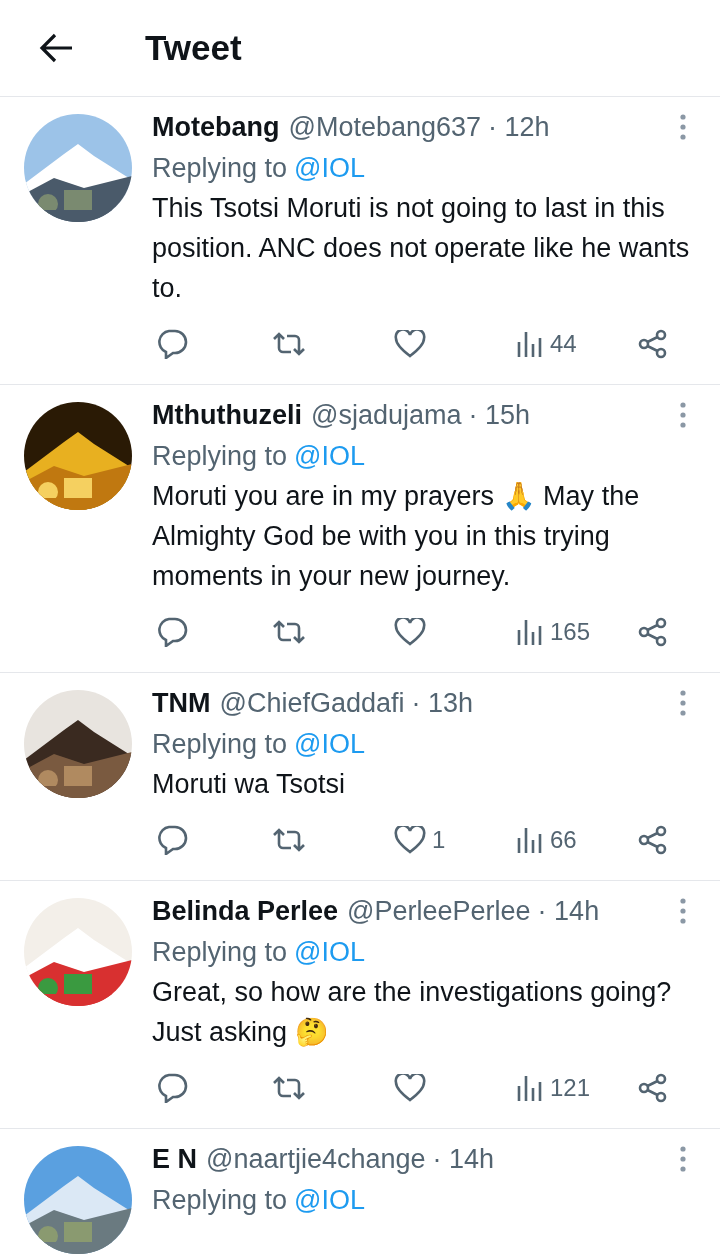 The height and width of the screenshot is (1257, 720). What do you see at coordinates (249, 784) in the screenshot?
I see `tweet-text: Moruti wa Tsotsi` at bounding box center [249, 784].